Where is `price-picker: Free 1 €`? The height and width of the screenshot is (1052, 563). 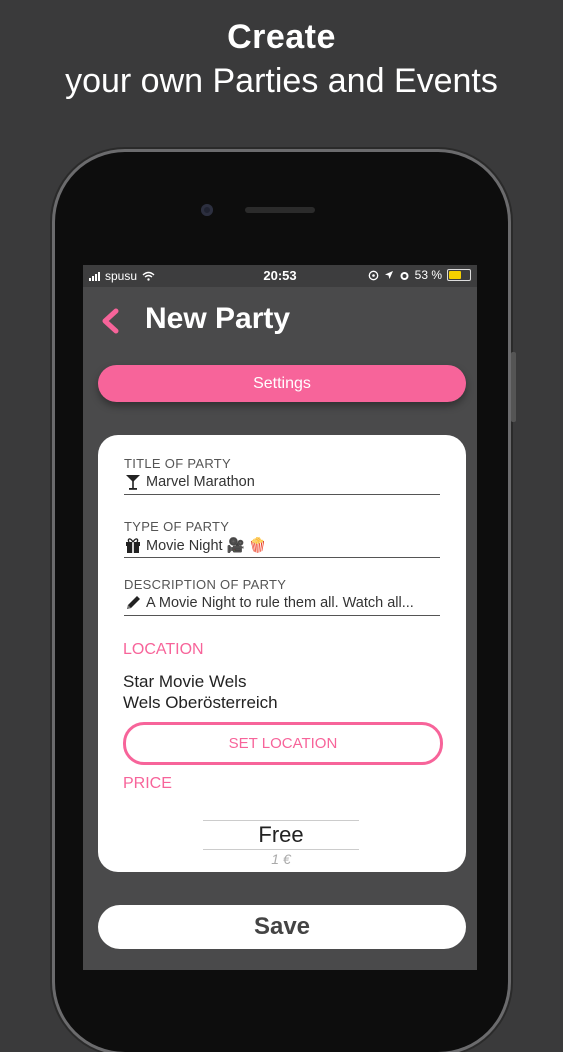
price-picker: Free 1 € is located at coordinates (281, 843).